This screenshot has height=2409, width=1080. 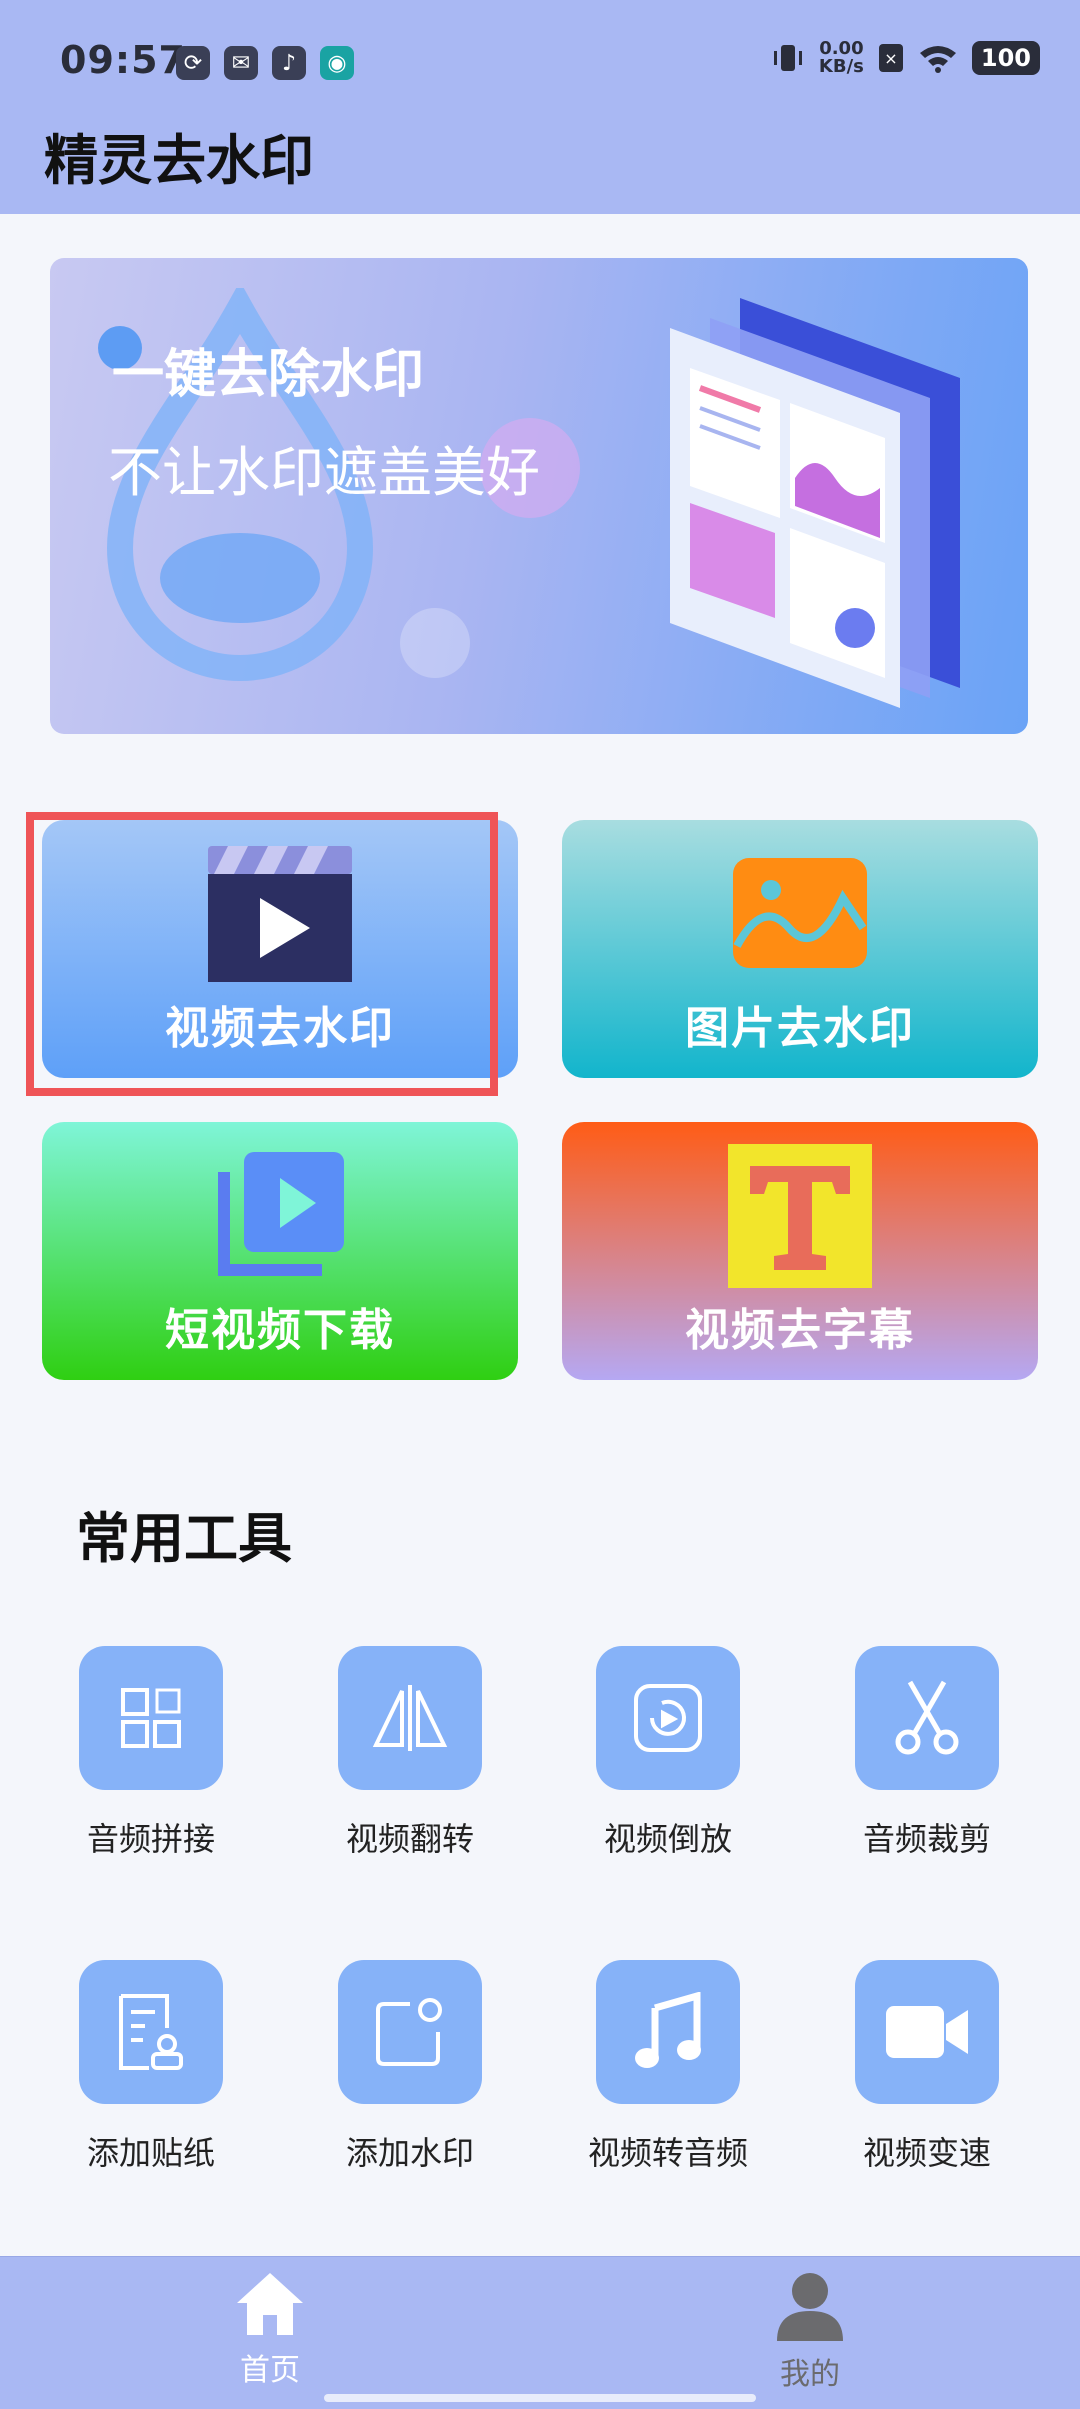 I want to click on tool-video-to-audio: 视频转音频, so click(x=668, y=2067).